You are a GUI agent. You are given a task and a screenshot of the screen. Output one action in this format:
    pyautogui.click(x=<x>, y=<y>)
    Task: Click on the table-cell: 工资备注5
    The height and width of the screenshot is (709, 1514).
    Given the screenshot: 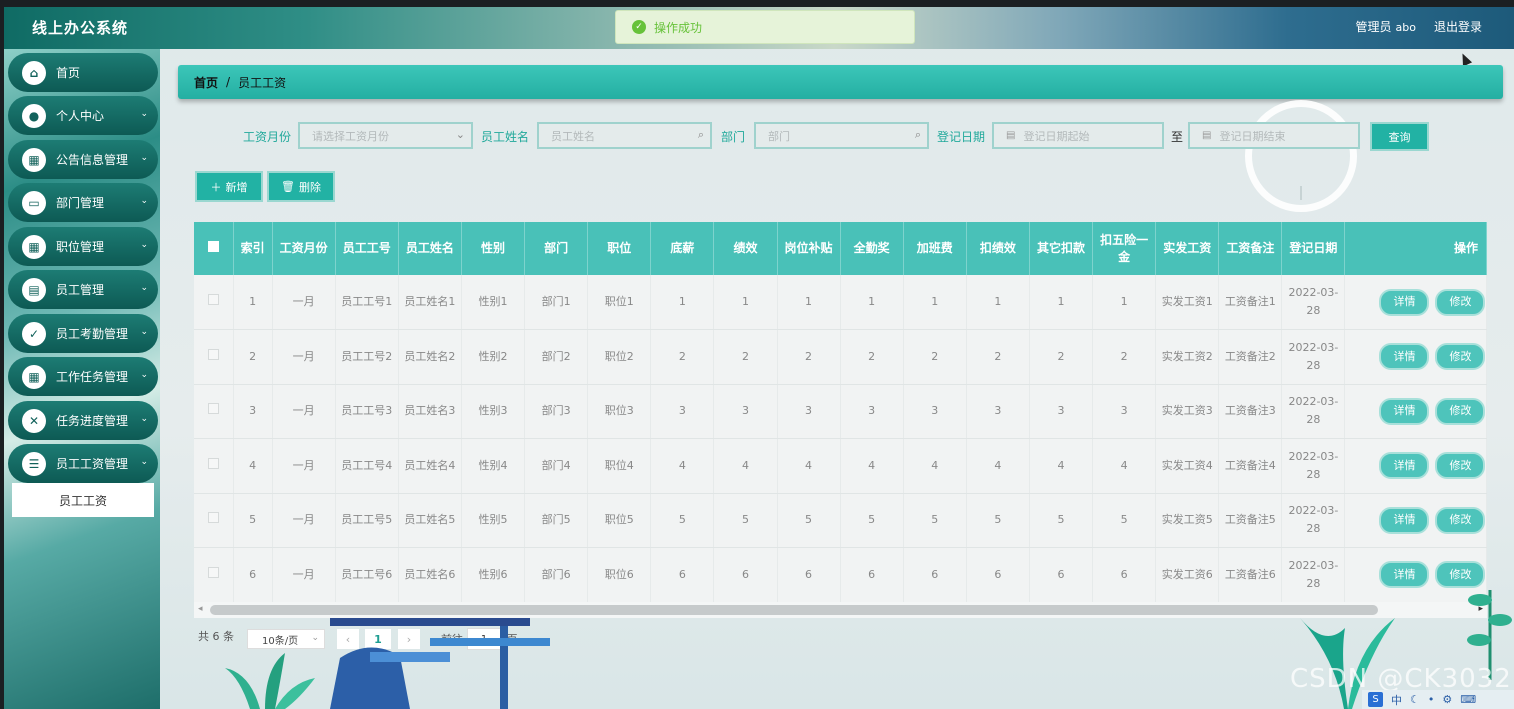 What is the action you would take?
    pyautogui.click(x=1250, y=520)
    